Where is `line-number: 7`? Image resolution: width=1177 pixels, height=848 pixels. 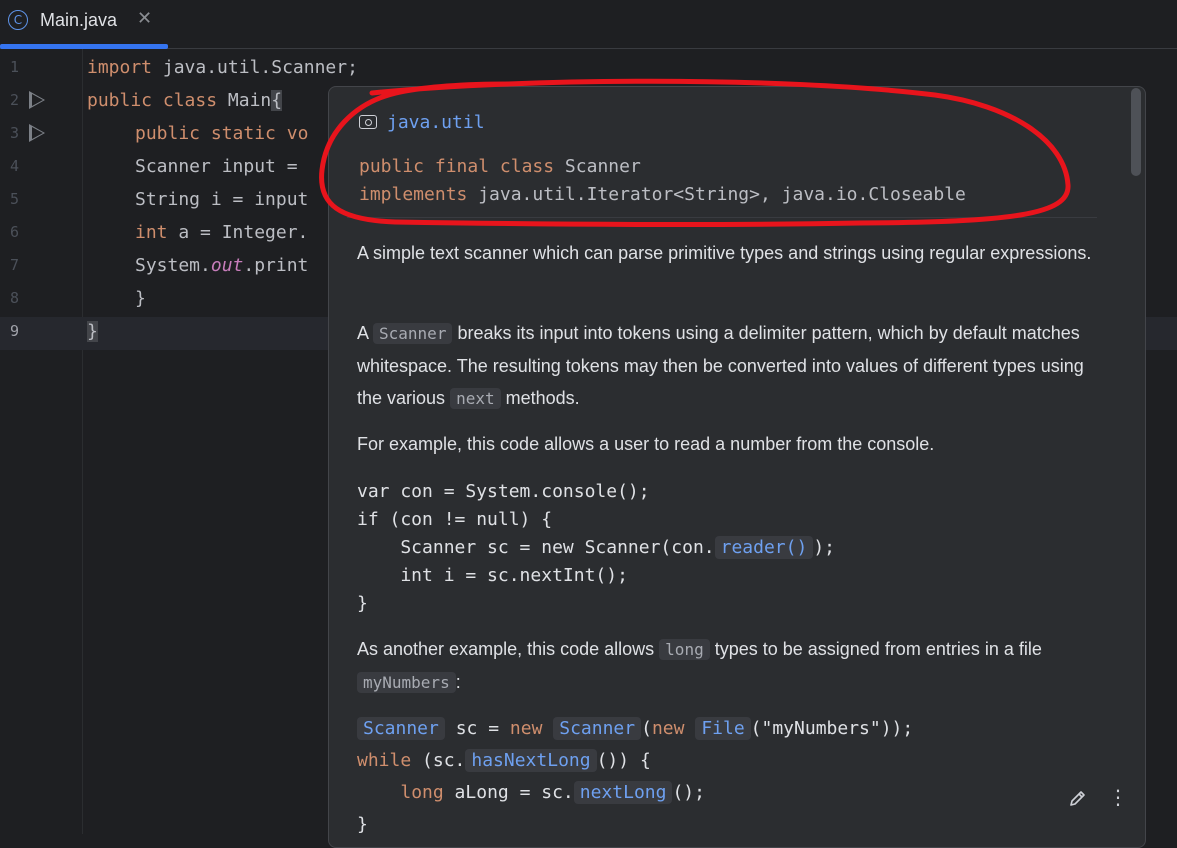 line-number: 7 is located at coordinates (15, 265).